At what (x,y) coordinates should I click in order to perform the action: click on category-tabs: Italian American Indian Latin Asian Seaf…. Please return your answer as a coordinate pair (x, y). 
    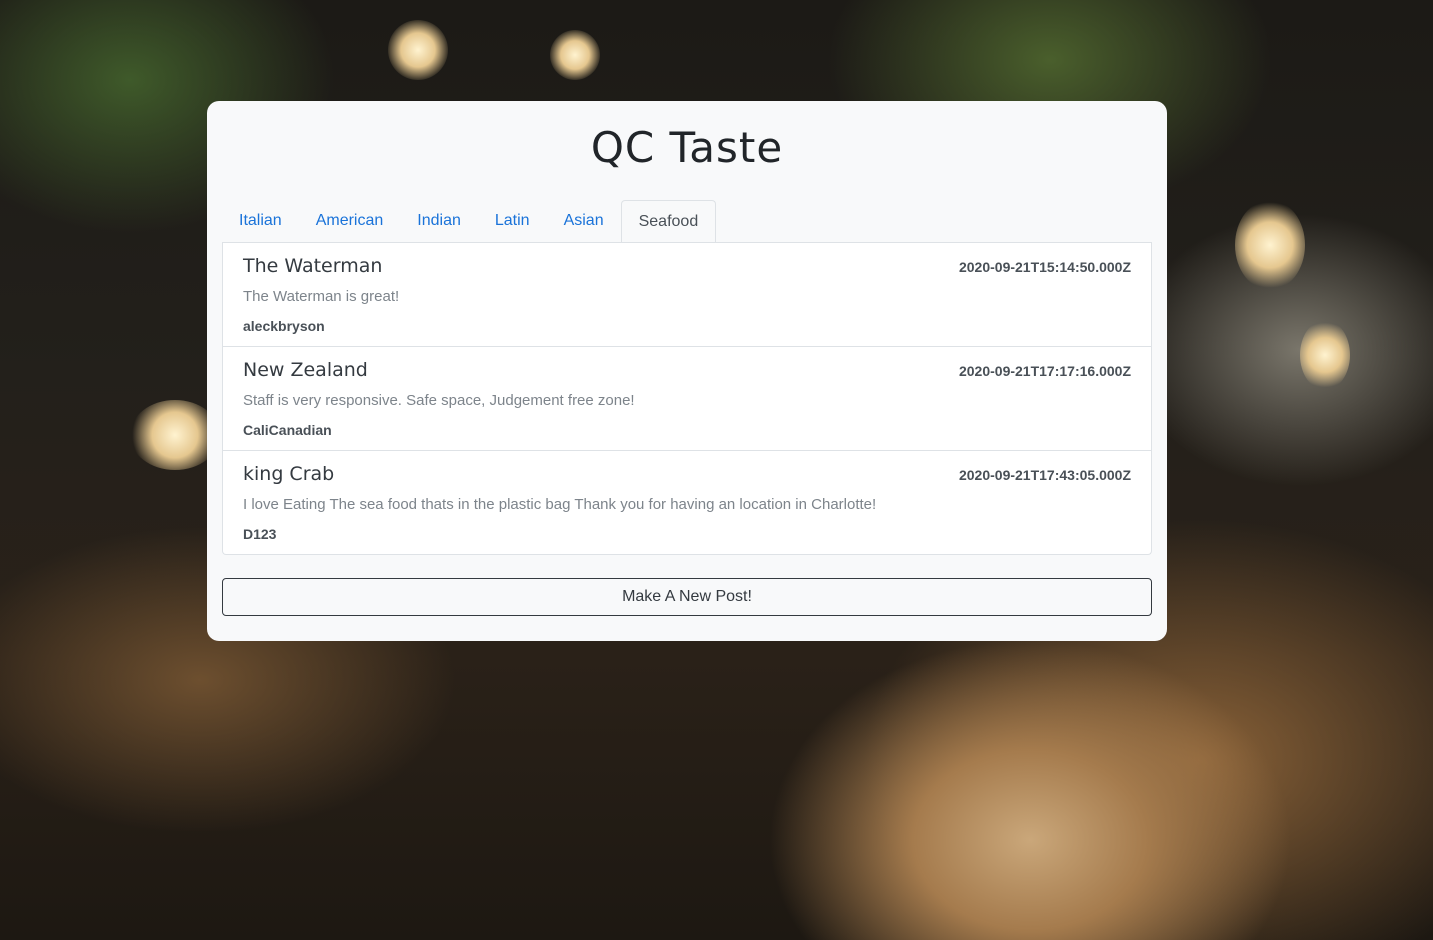
    Looking at the image, I should click on (687, 221).